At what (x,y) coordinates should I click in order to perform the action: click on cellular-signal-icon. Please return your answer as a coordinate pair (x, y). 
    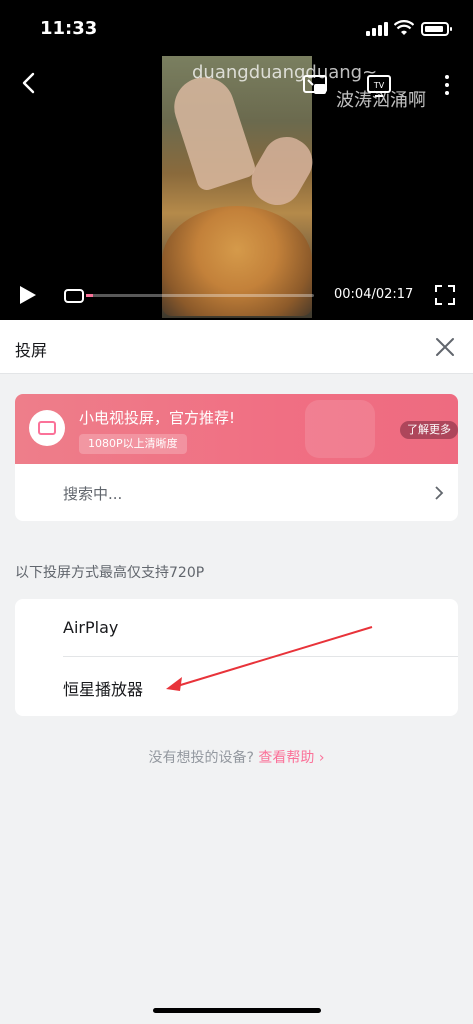
    Looking at the image, I should click on (377, 29).